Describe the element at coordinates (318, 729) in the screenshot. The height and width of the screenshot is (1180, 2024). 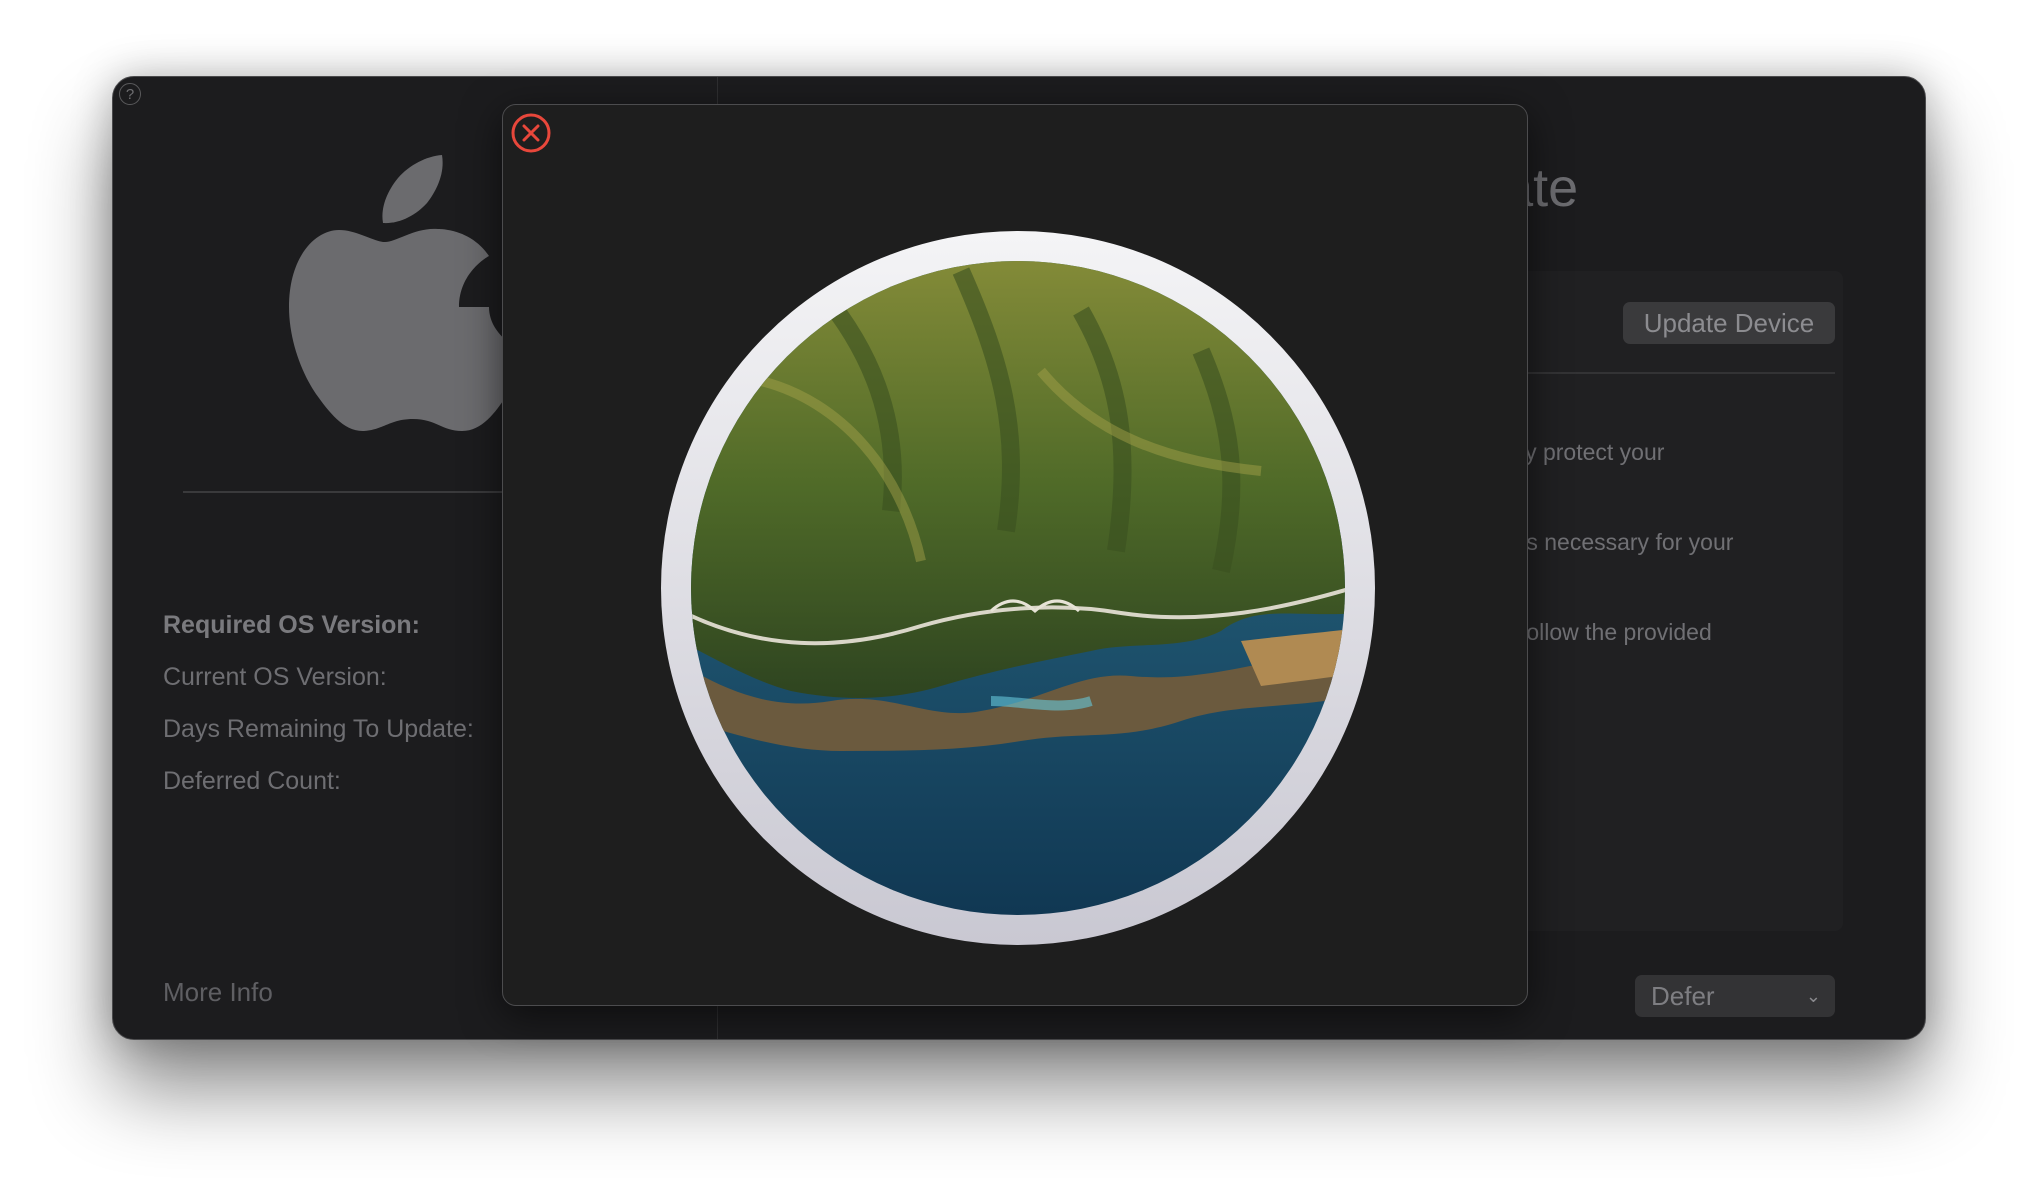
I see `days-remaining-label: Days Remaining To Update:` at that location.